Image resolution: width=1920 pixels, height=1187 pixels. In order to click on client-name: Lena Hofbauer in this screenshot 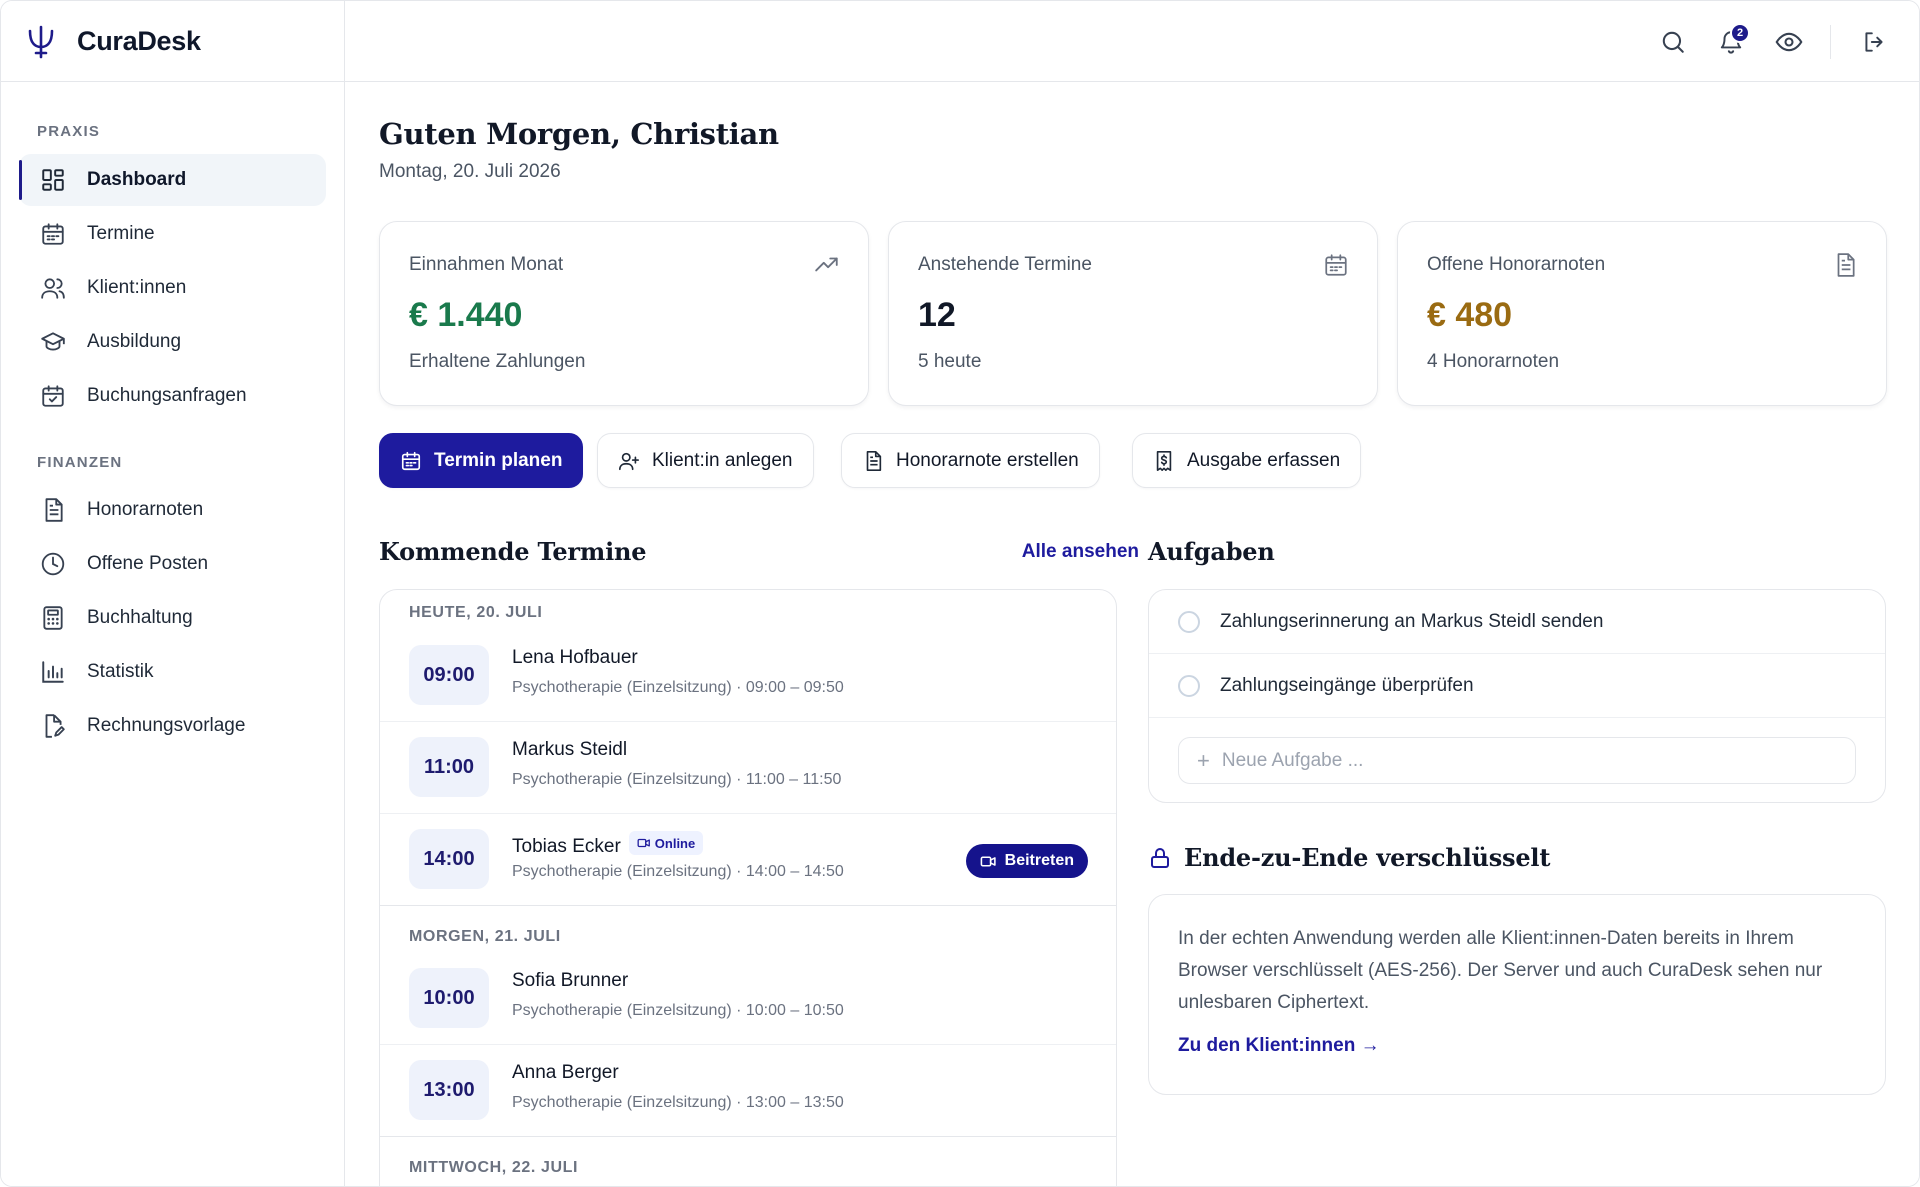, I will do `click(575, 657)`.